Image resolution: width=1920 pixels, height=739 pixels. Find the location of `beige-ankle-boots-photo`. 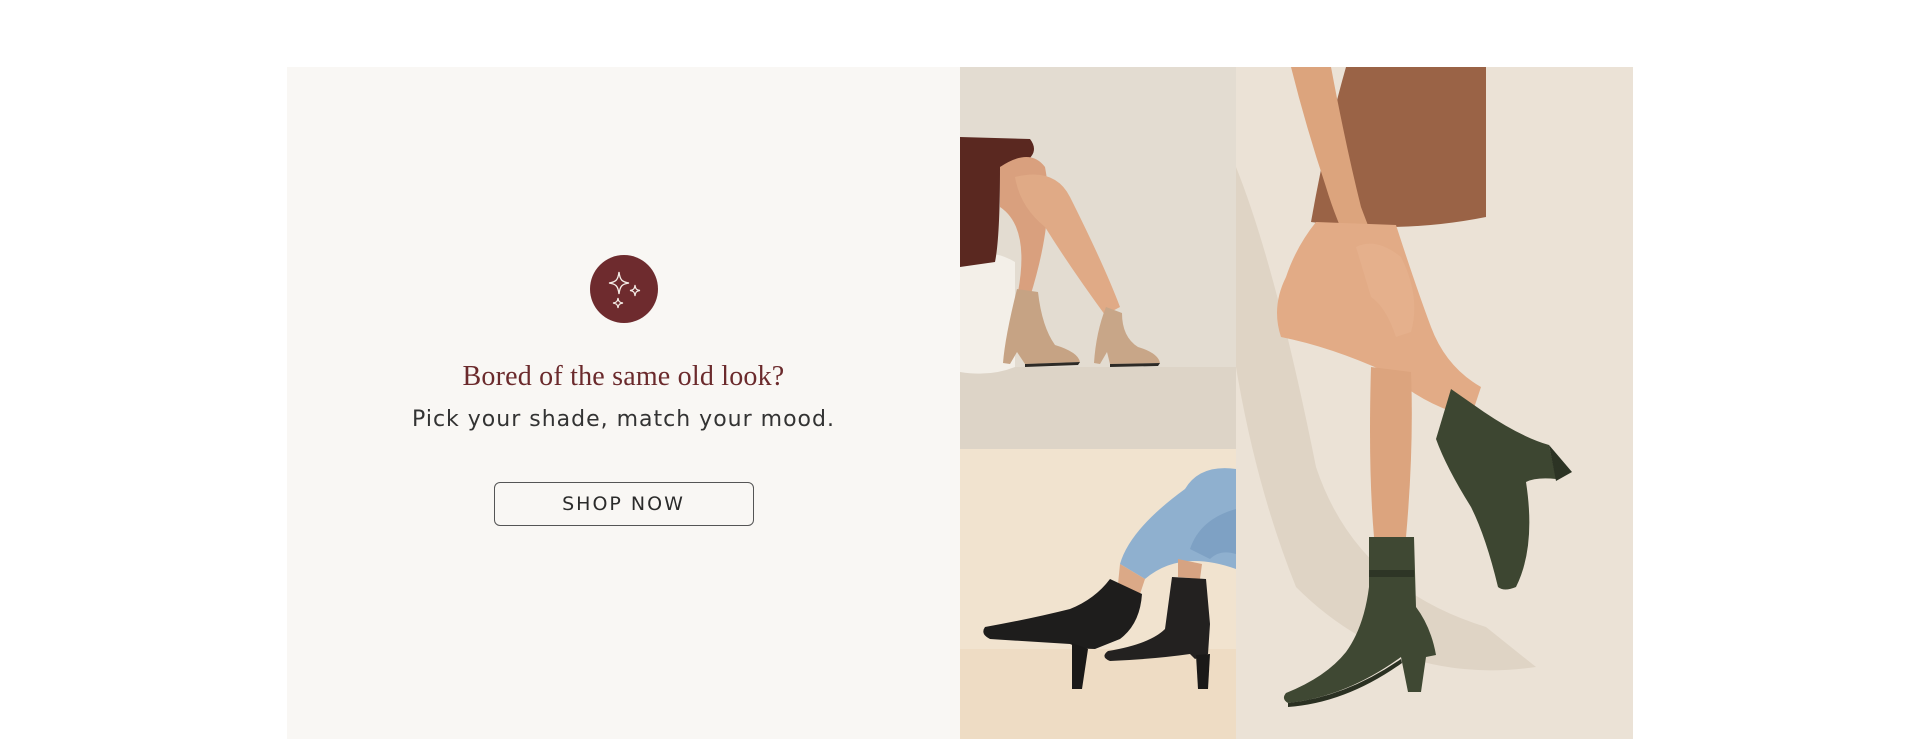

beige-ankle-boots-photo is located at coordinates (1098, 258).